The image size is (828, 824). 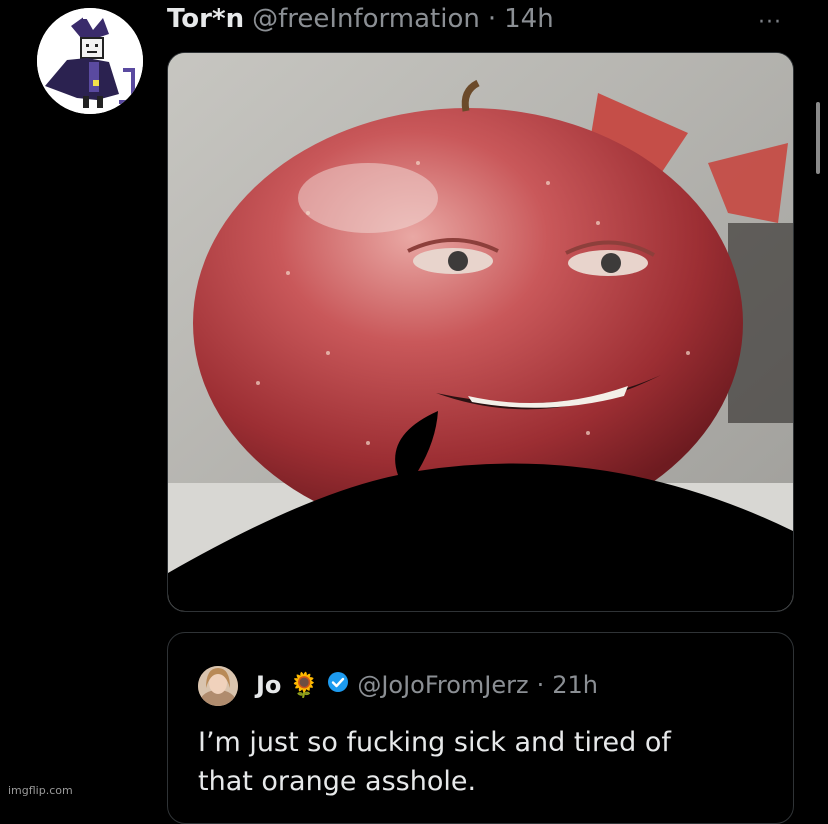 I want to click on quoted-handle: @JoJoFromJerz, so click(x=442, y=685).